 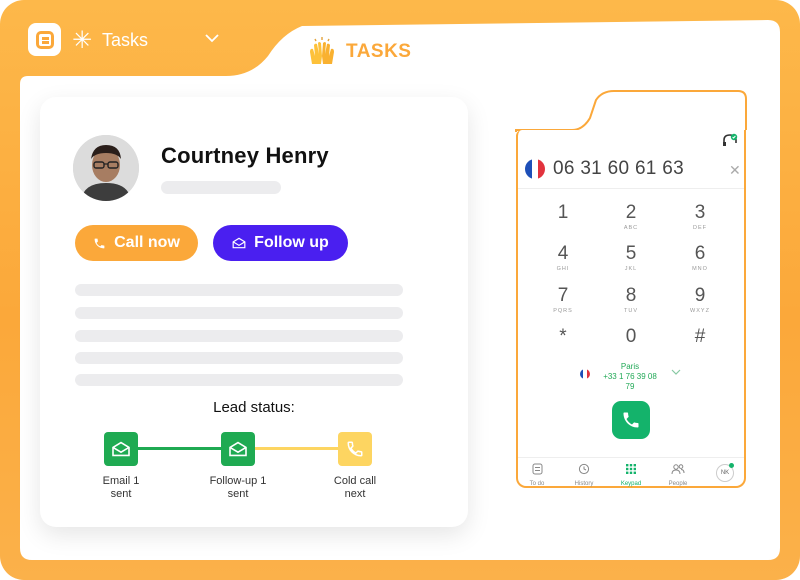 I want to click on nav-todo: To do, so click(x=537, y=474).